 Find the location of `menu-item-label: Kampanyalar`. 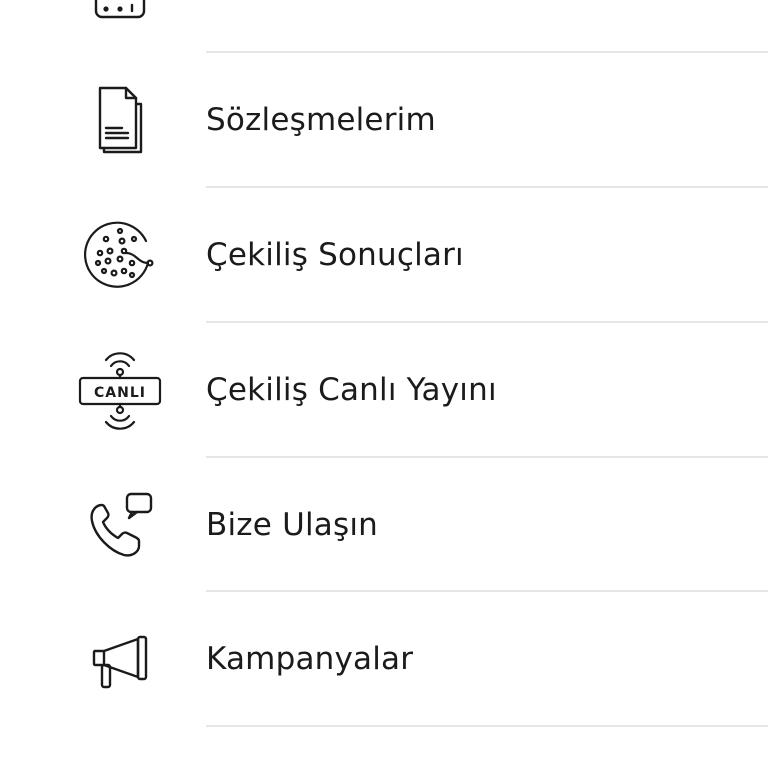

menu-item-label: Kampanyalar is located at coordinates (310, 659).